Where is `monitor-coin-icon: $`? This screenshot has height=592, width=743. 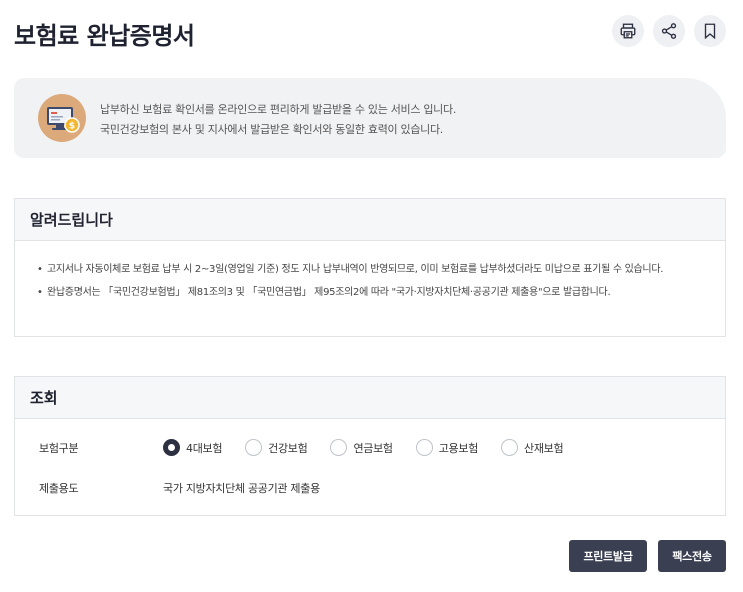
monitor-coin-icon: $ is located at coordinates (62, 118).